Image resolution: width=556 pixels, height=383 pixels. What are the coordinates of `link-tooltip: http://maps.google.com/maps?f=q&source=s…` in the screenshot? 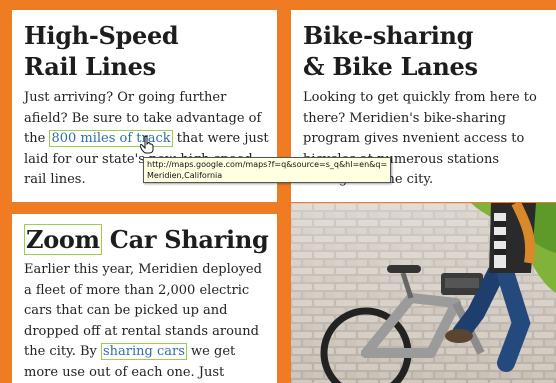 It's located at (267, 170).